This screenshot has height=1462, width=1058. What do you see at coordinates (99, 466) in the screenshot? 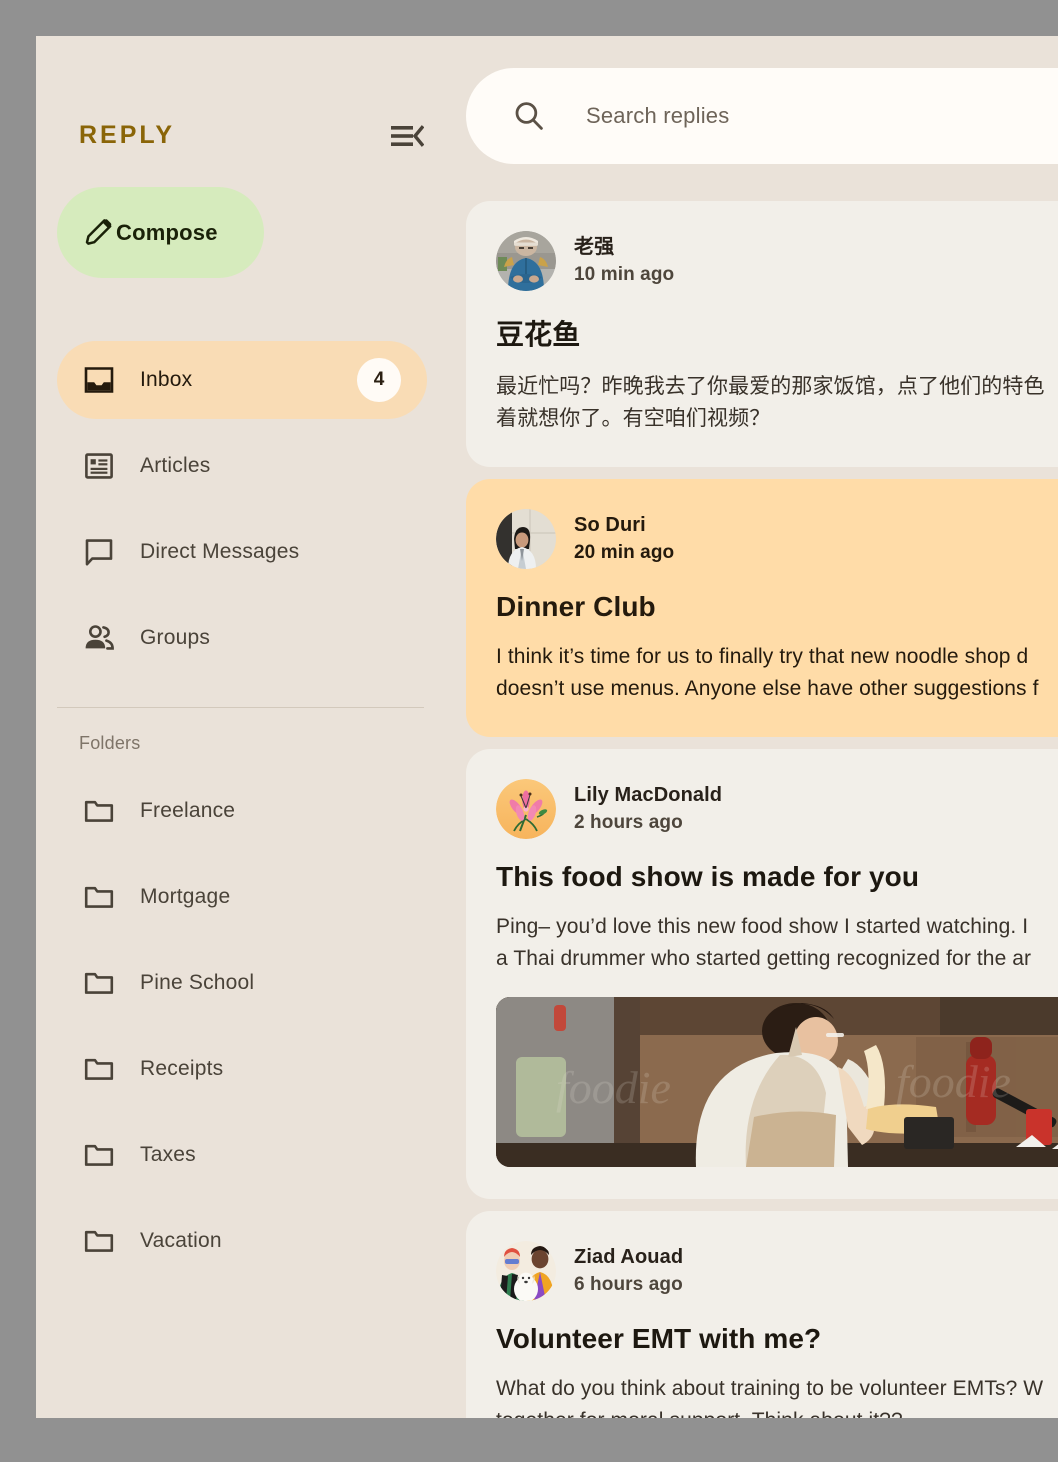
I see `article-icon` at bounding box center [99, 466].